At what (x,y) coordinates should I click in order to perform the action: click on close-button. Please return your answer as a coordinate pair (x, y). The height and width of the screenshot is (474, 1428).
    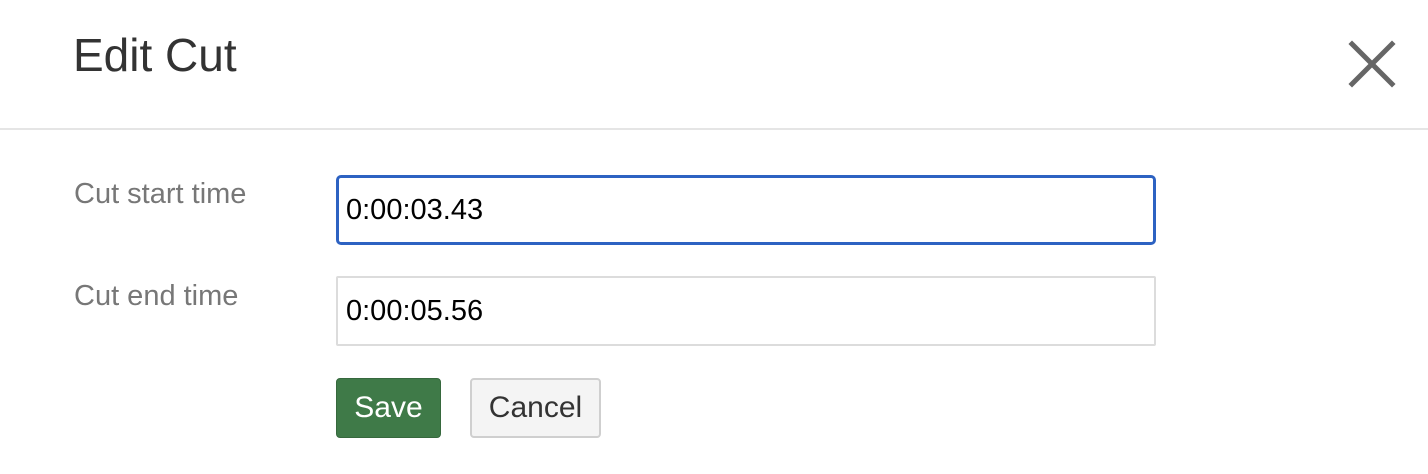
    Looking at the image, I should click on (1372, 64).